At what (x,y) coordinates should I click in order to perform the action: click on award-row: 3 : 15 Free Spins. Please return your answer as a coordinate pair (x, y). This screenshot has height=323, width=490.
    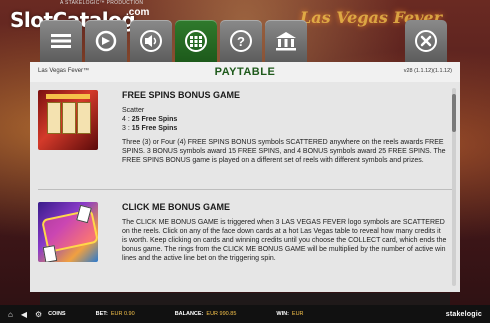
    Looking at the image, I should click on (284, 128).